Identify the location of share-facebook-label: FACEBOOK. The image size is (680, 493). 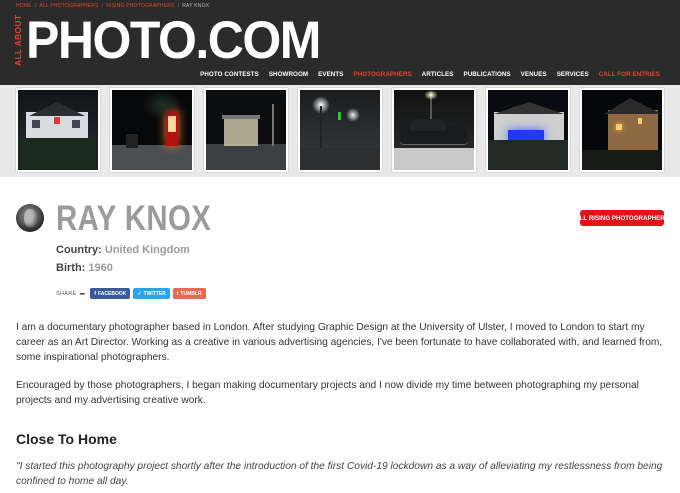
(112, 293).